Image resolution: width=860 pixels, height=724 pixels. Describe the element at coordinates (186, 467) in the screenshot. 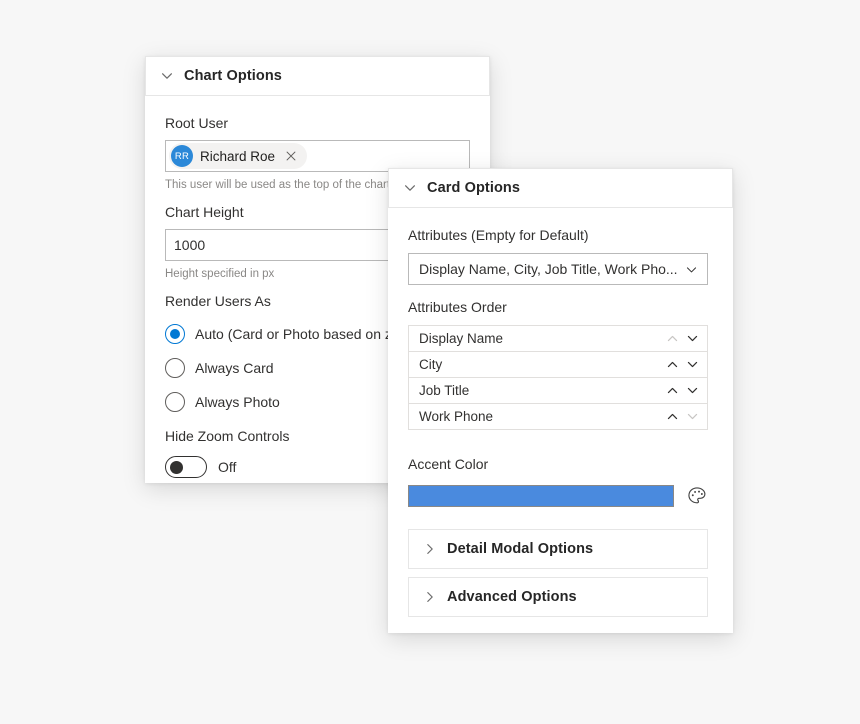

I see `hide-zoom-controls-toggle` at that location.